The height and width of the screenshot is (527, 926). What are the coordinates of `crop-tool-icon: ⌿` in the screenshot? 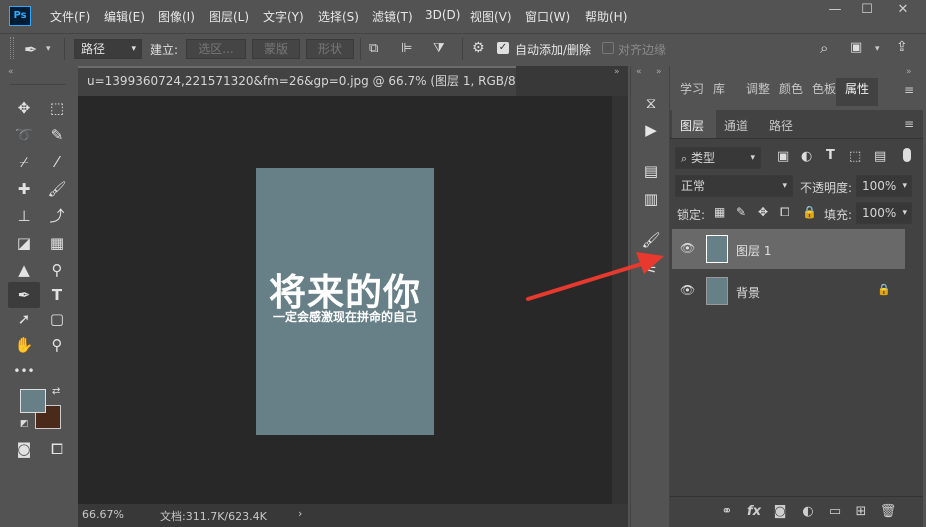 It's located at (24, 162).